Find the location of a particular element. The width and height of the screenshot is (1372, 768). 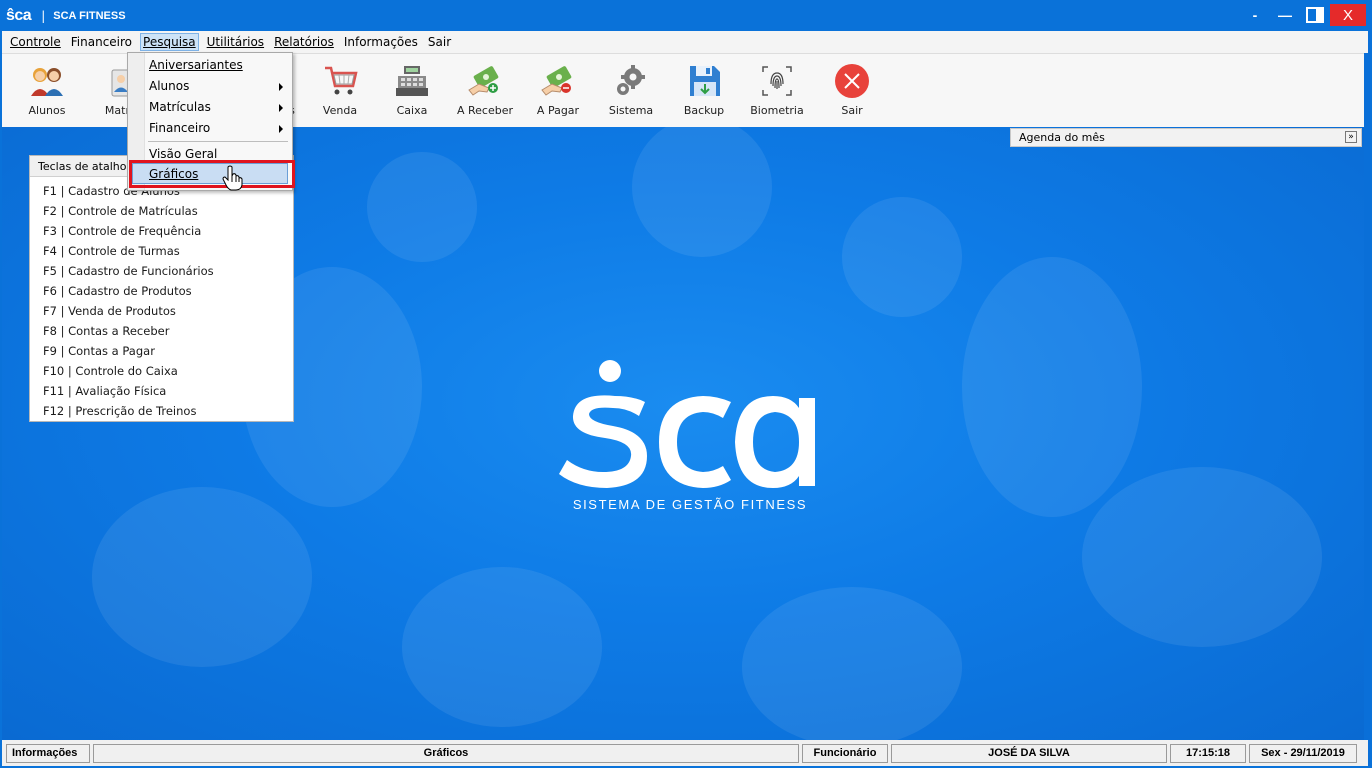

status-time: 17:15:18 is located at coordinates (1208, 753).